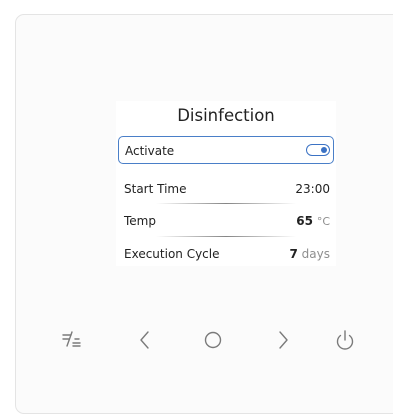 The height and width of the screenshot is (414, 393). Describe the element at coordinates (226, 189) in the screenshot. I see `start-time-row: Start Time 23:00` at that location.